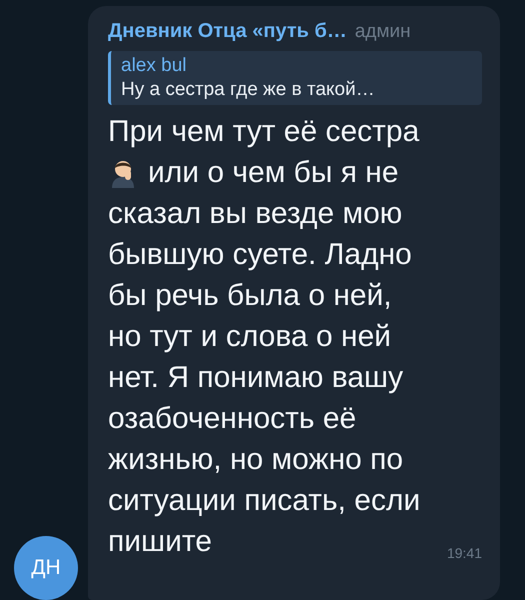  I want to click on message-text: пишите, so click(160, 542).